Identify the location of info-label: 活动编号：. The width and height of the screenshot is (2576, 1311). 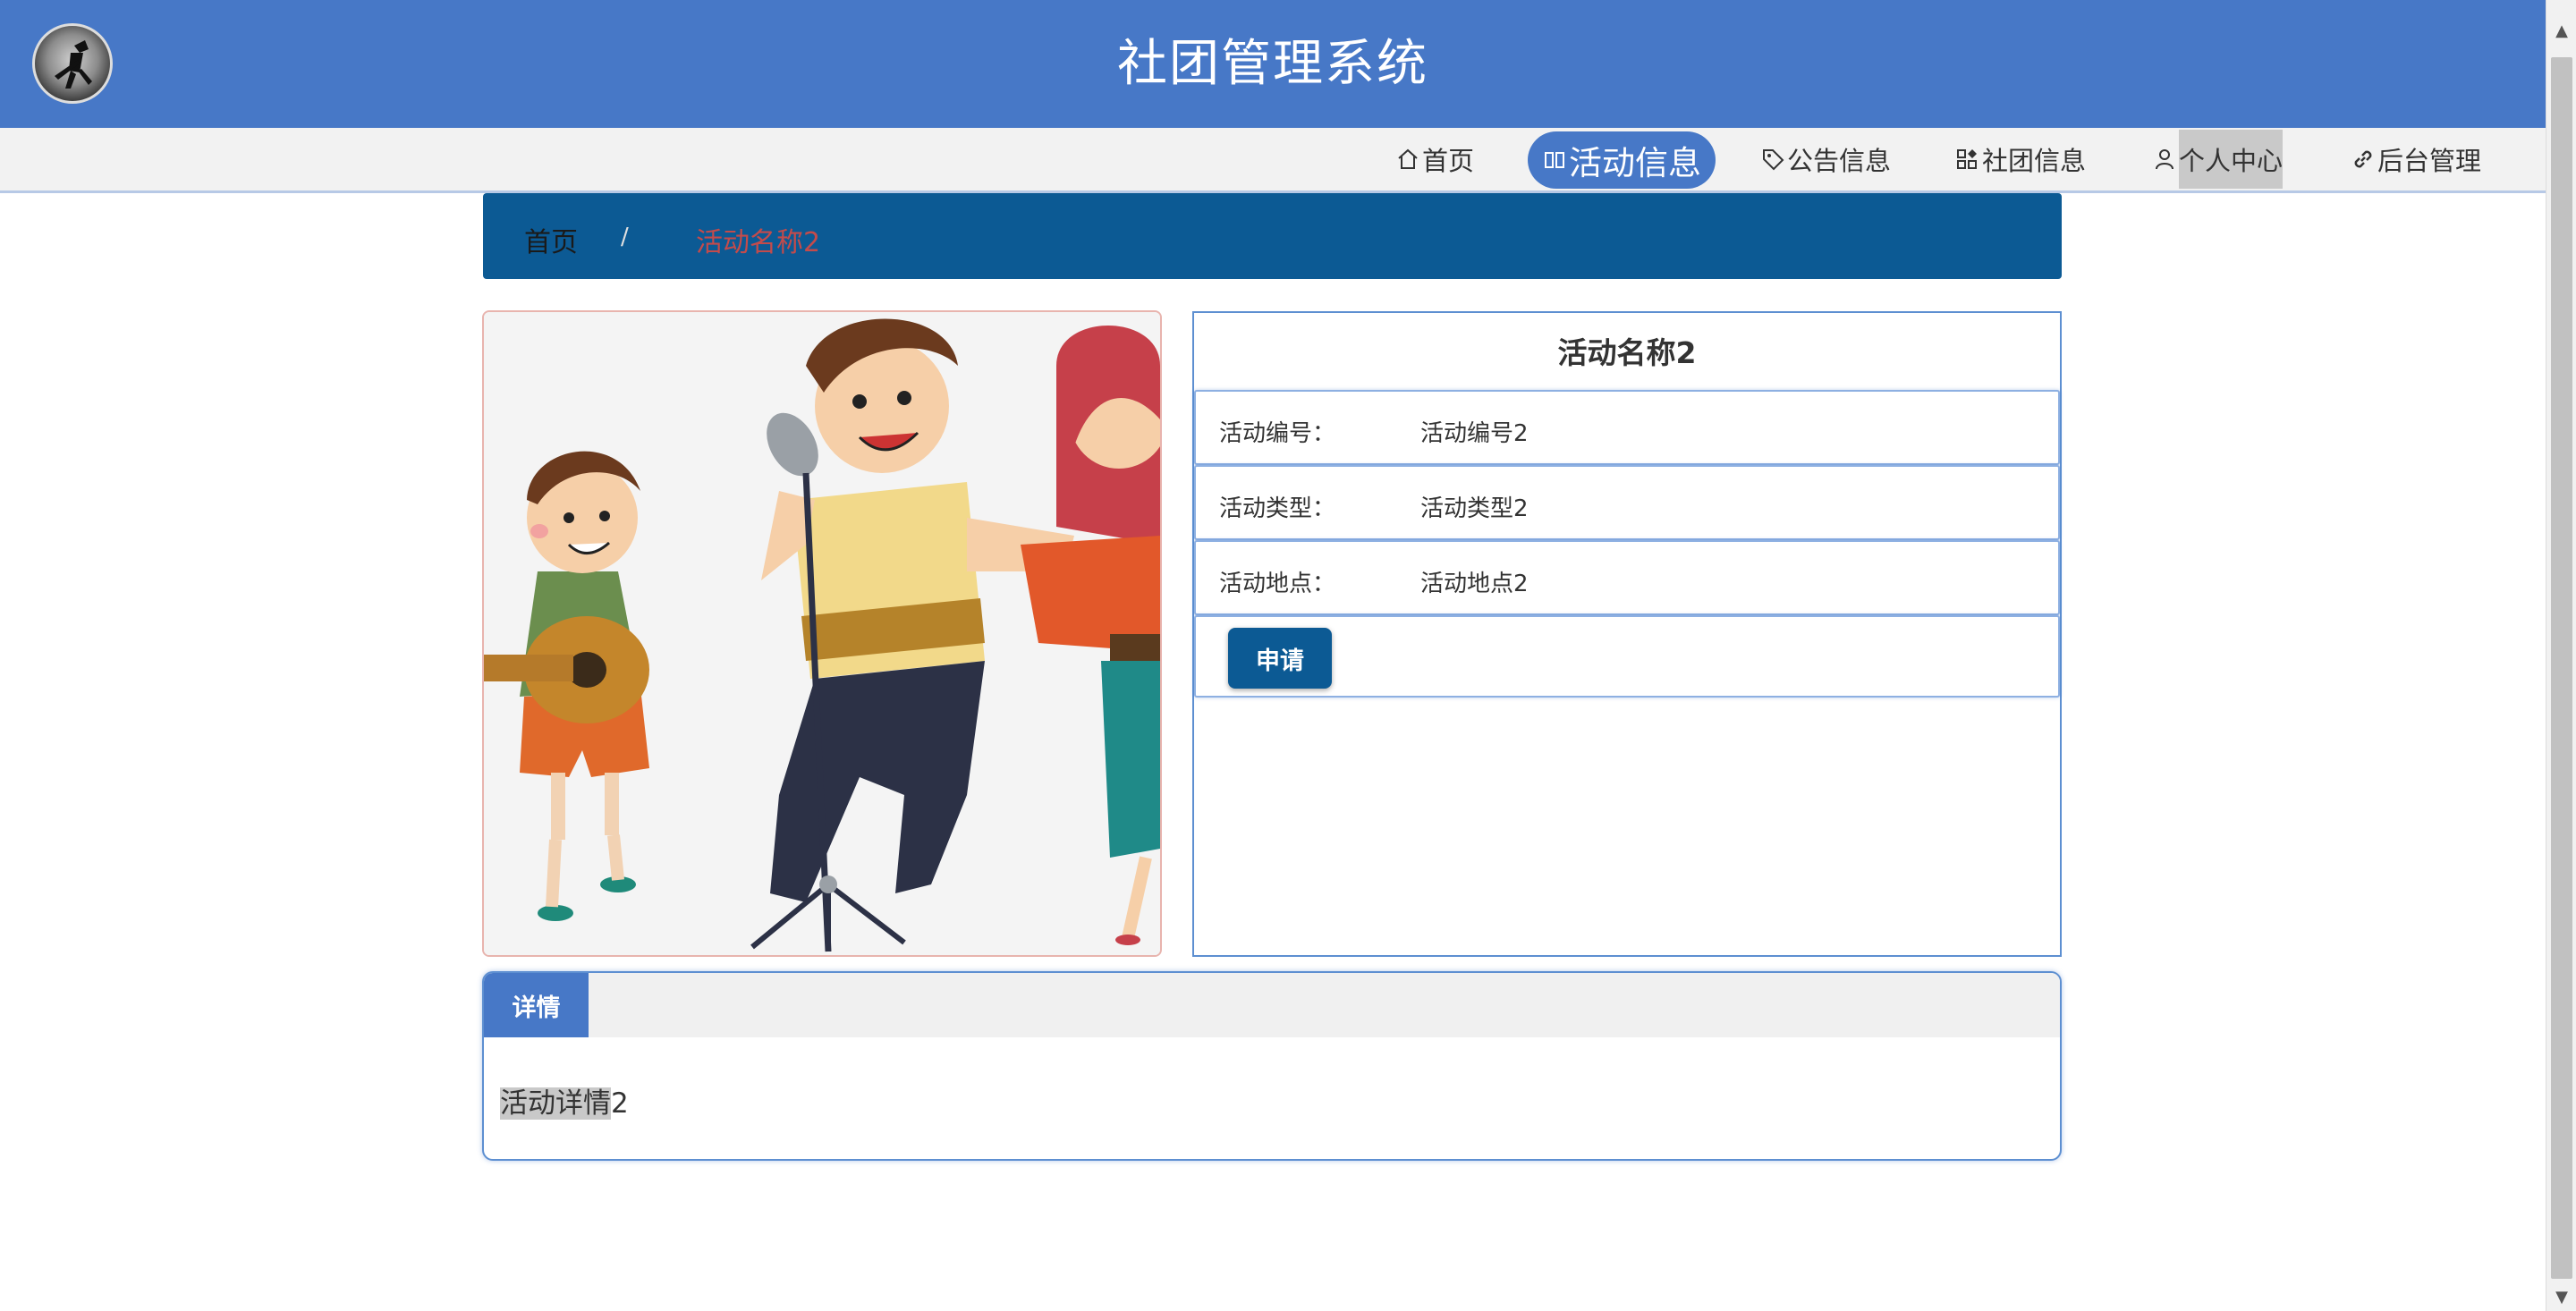
(1277, 433).